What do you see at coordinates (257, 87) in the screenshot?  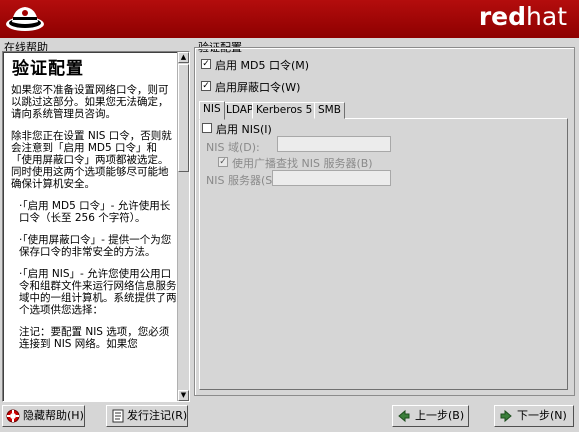 I see `shadow-label: 启用屏蔽口令(W)` at bounding box center [257, 87].